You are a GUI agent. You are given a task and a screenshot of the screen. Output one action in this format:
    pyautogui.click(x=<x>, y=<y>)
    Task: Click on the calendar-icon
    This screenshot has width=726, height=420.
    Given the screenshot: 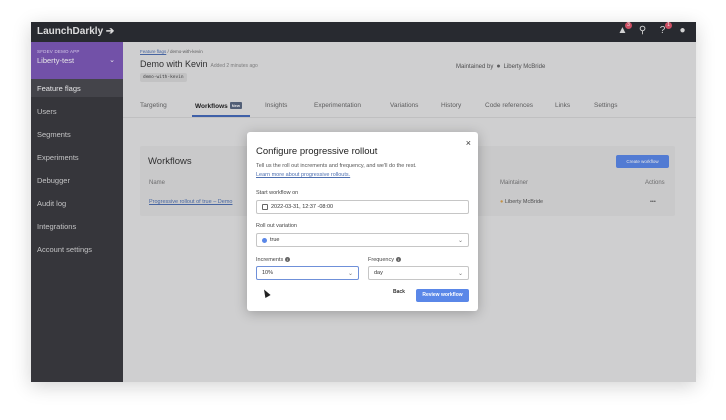 What is the action you would take?
    pyautogui.click(x=265, y=207)
    